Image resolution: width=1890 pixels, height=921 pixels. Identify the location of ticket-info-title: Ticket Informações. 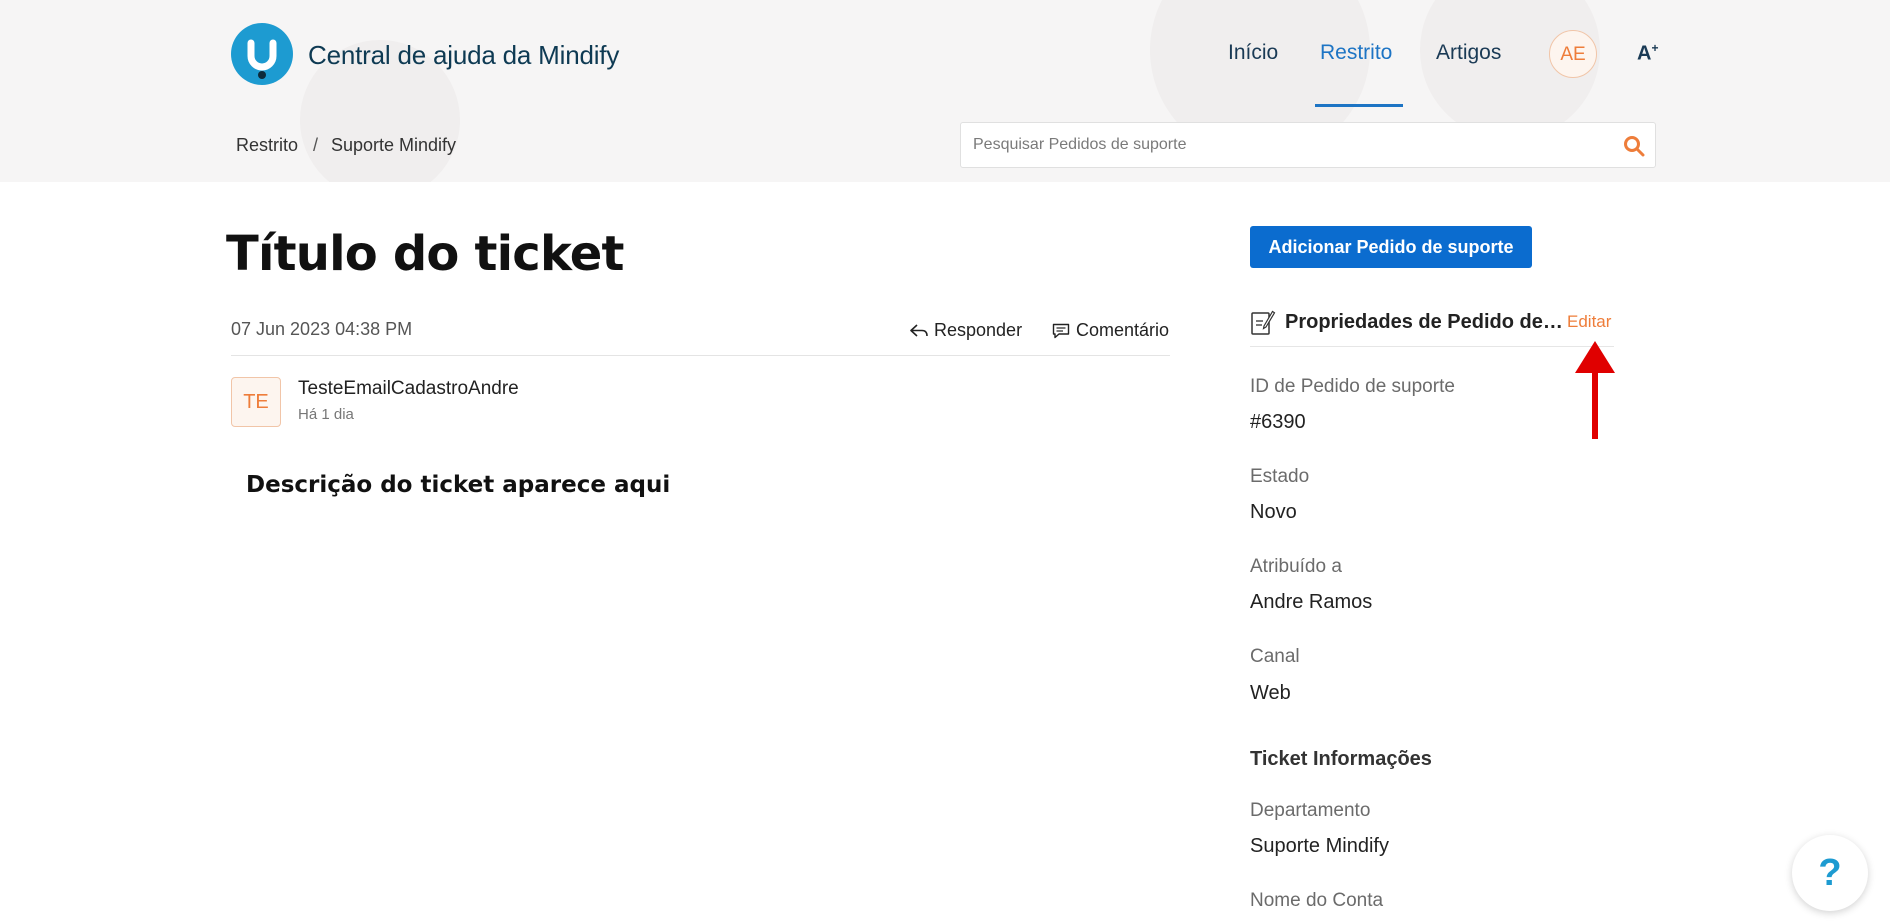
(1341, 759).